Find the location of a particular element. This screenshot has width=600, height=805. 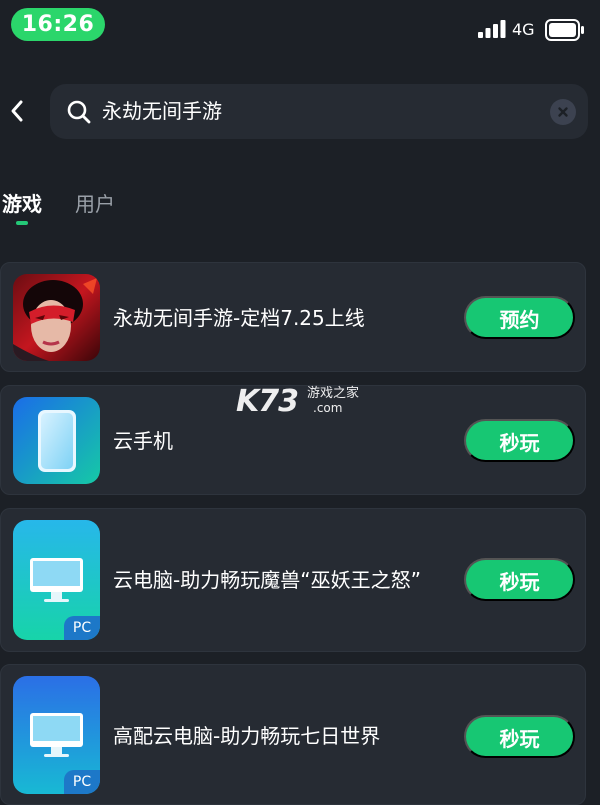

tab-games: 游戏 is located at coordinates (22, 204).